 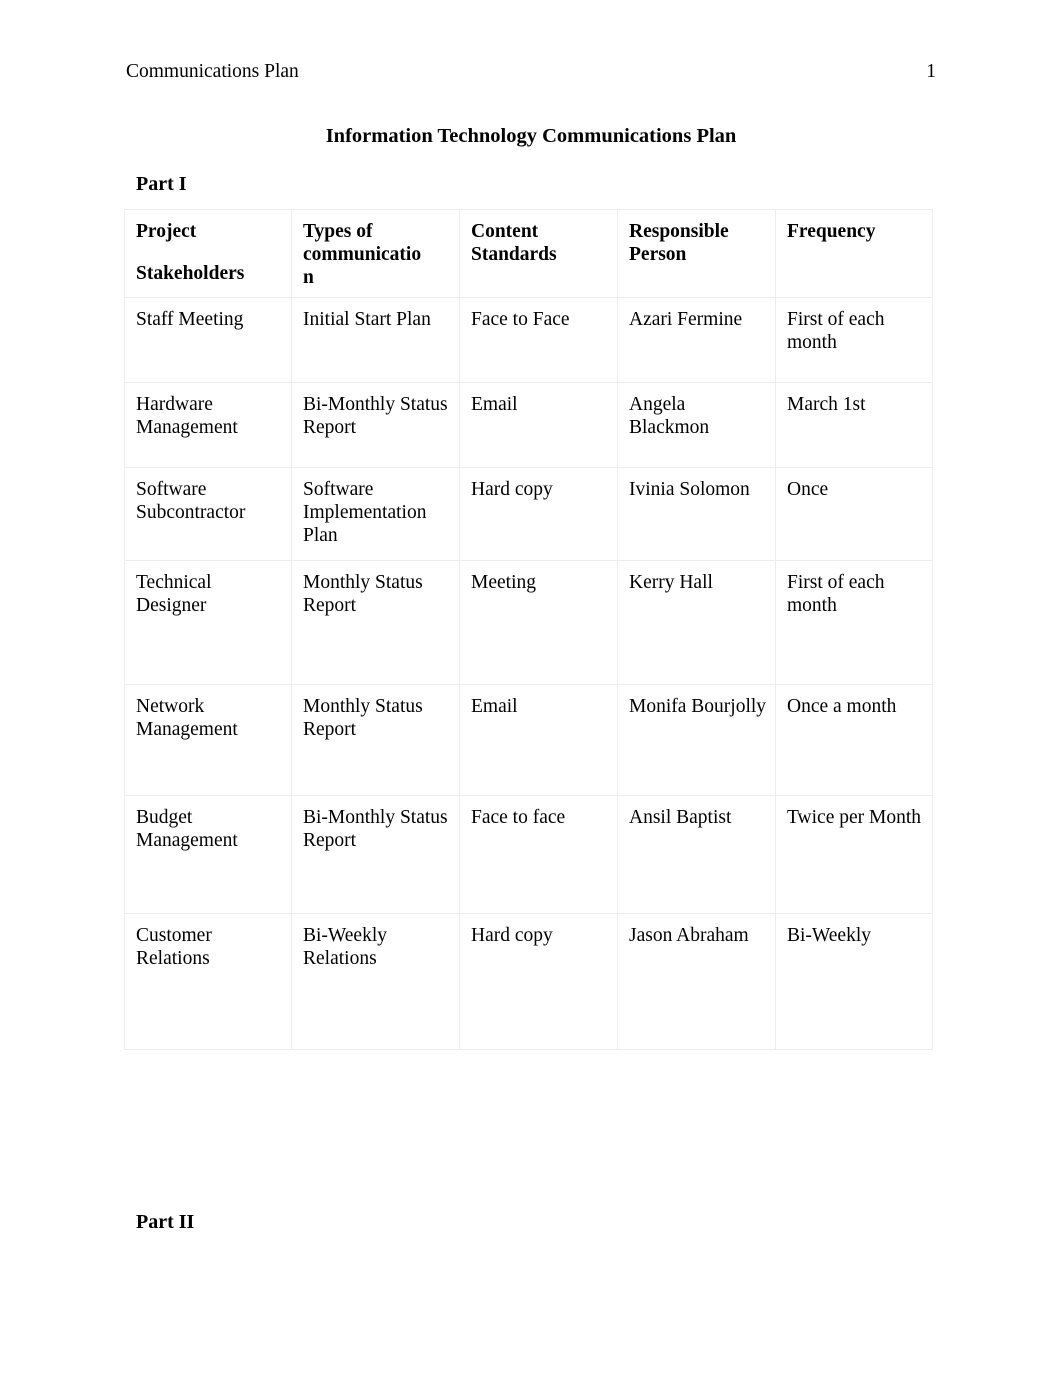 I want to click on cell-communication-type: Software Implementation Plan, so click(x=375, y=514).